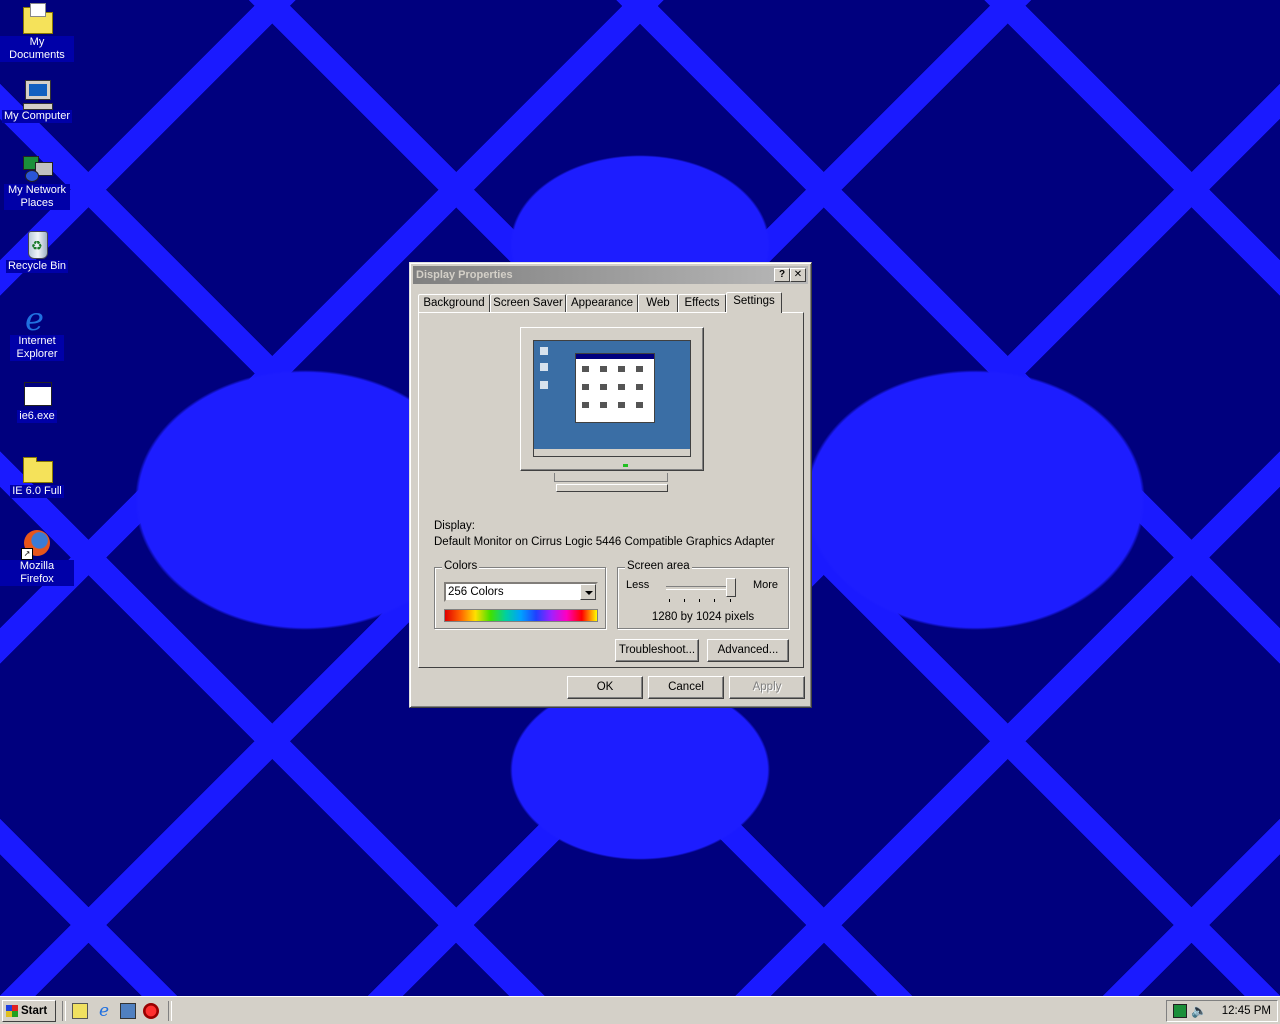  I want to click on system-tray: 🔈 12:45 PM, so click(1222, 1011).